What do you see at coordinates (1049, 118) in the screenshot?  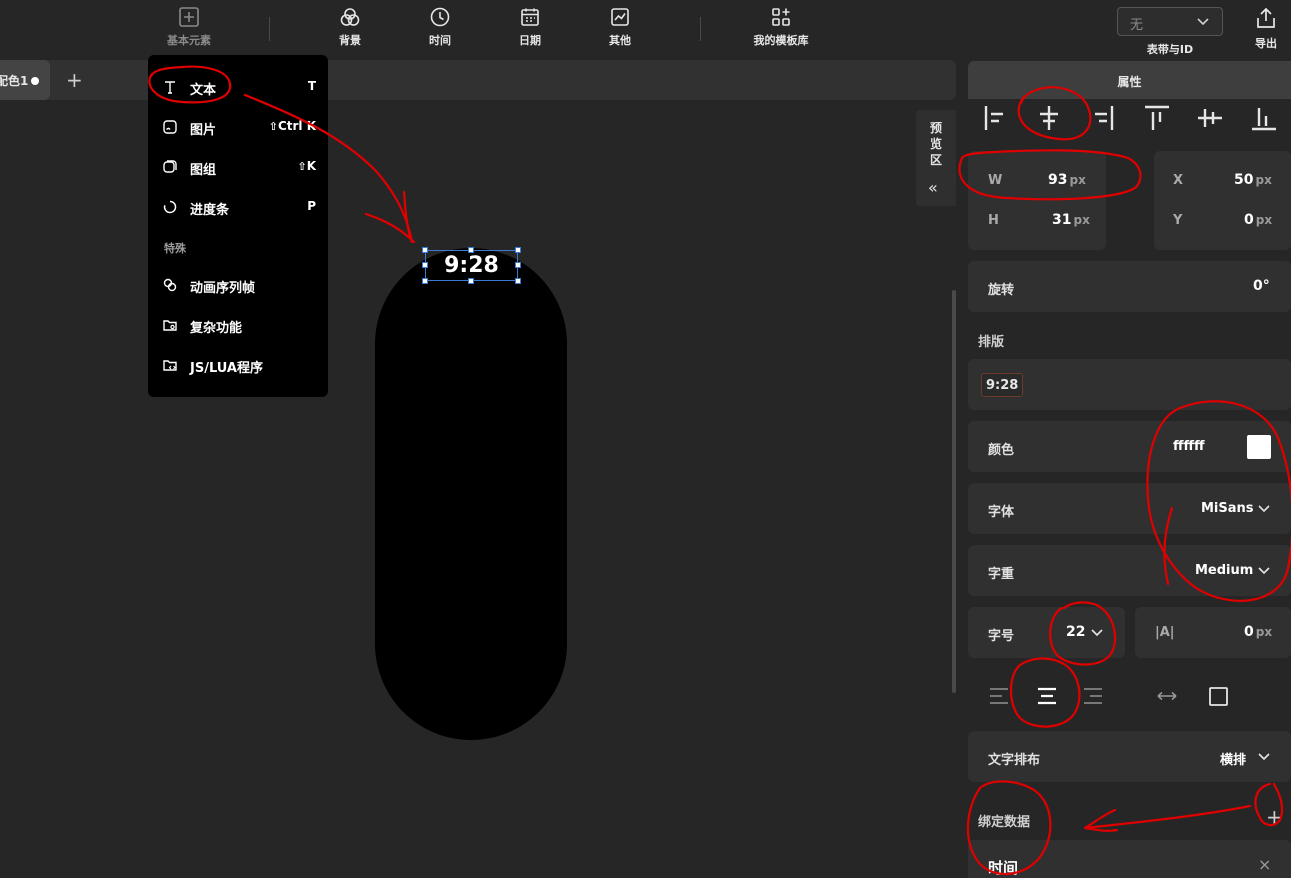 I see `align-hcenter-icon` at bounding box center [1049, 118].